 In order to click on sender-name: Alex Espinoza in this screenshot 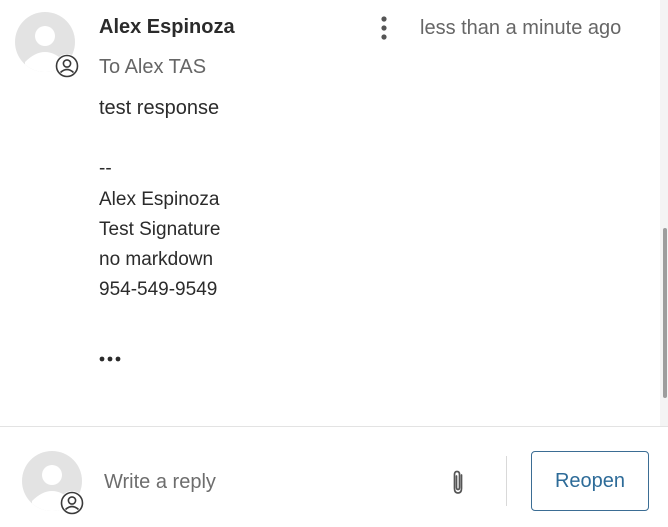, I will do `click(167, 27)`.